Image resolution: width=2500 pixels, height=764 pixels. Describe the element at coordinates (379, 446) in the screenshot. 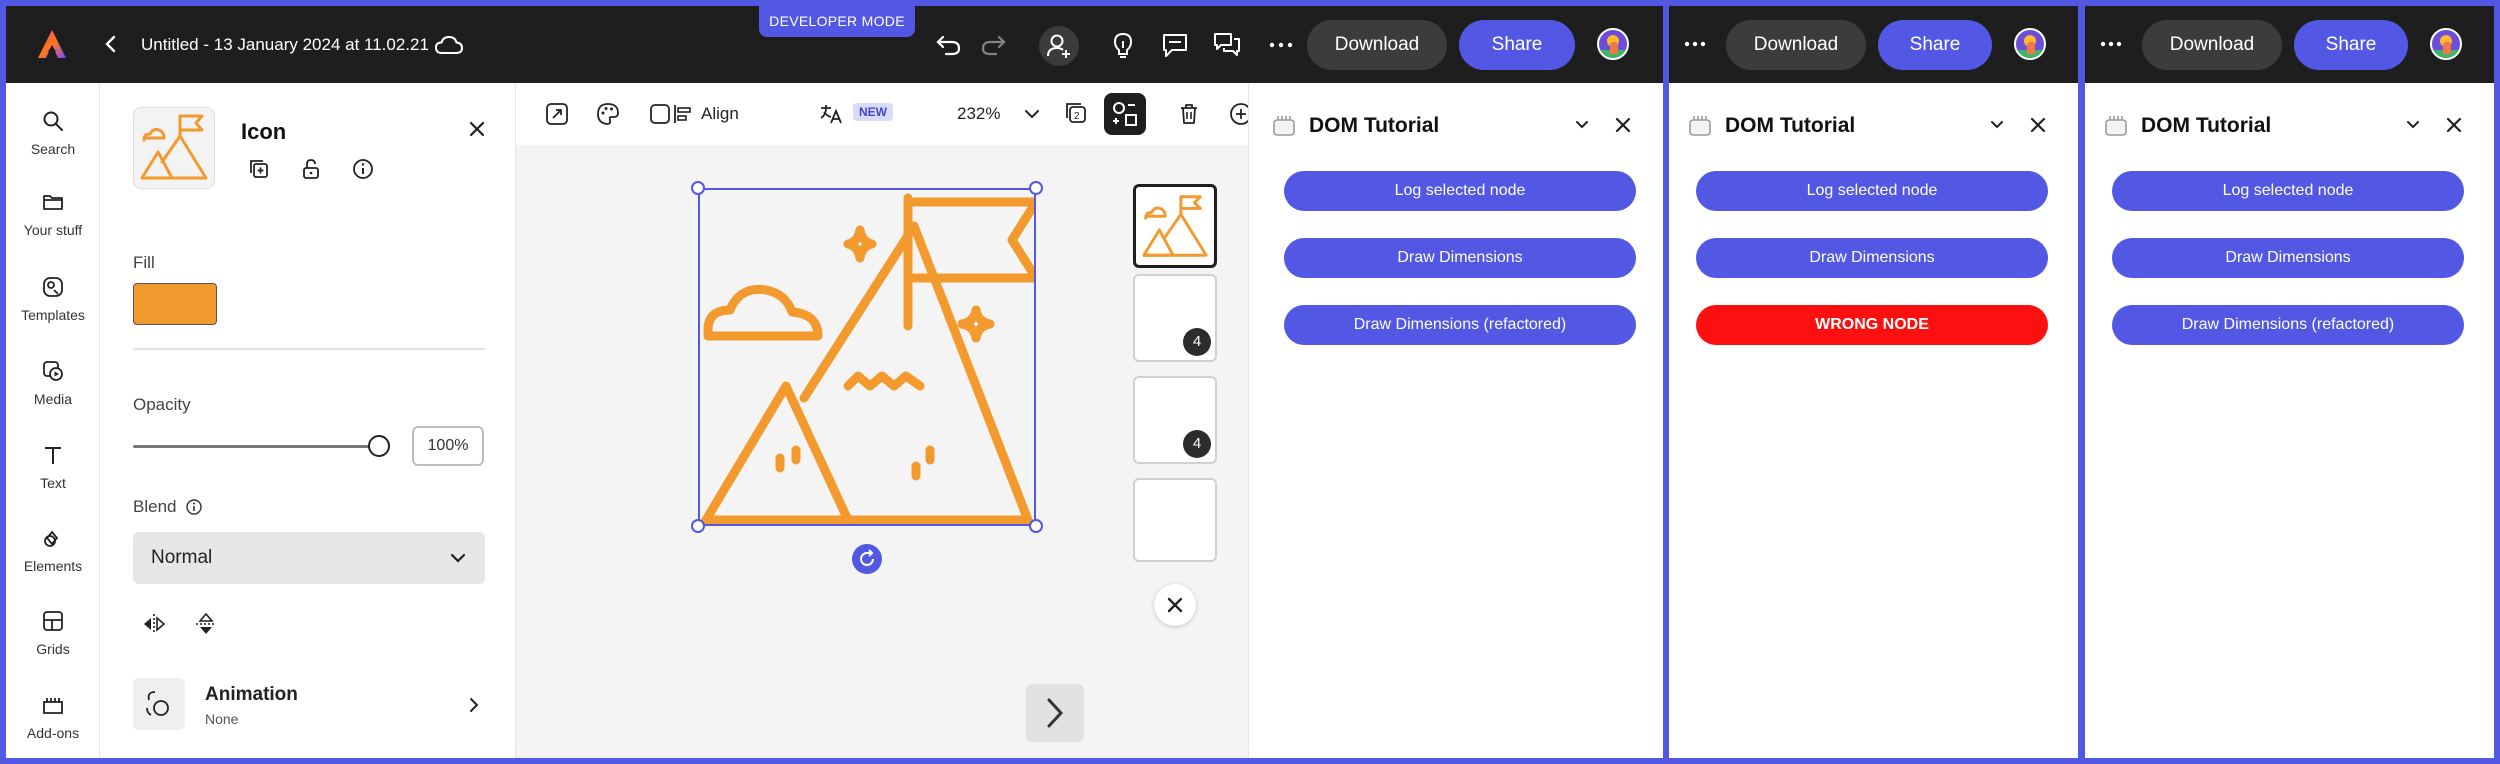

I see `opacity-slider-thumb` at that location.